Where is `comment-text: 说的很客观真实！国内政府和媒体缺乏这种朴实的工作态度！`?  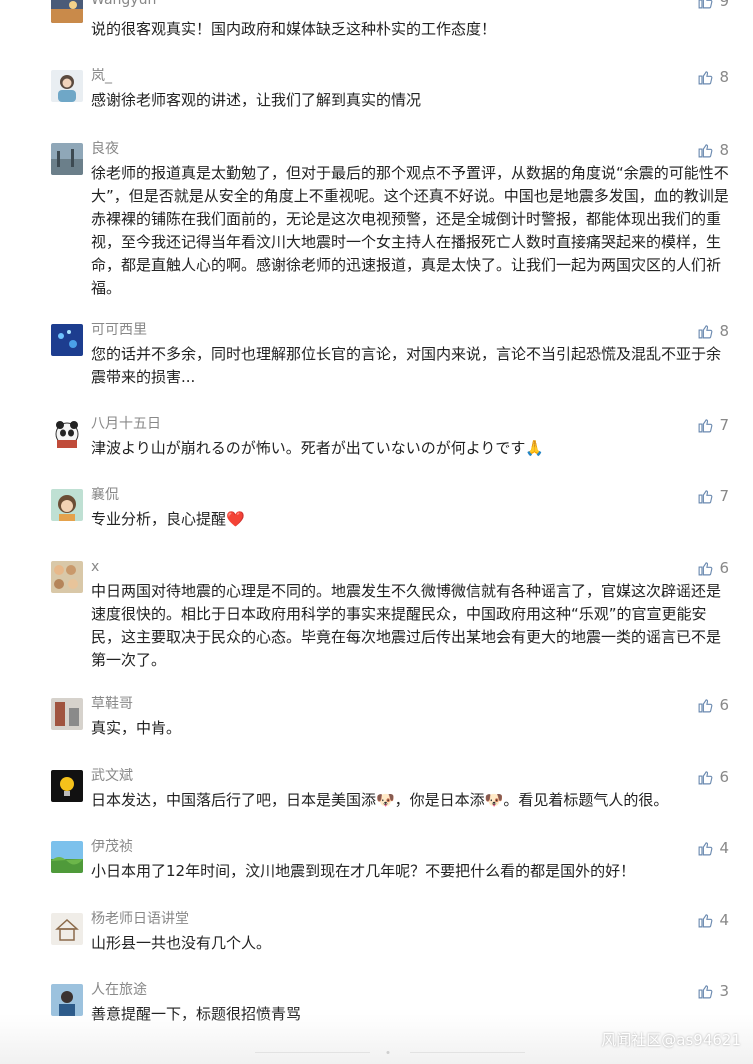 comment-text: 说的很客观真实！国内政府和媒体缺乏这种朴实的工作态度！ is located at coordinates (294, 29).